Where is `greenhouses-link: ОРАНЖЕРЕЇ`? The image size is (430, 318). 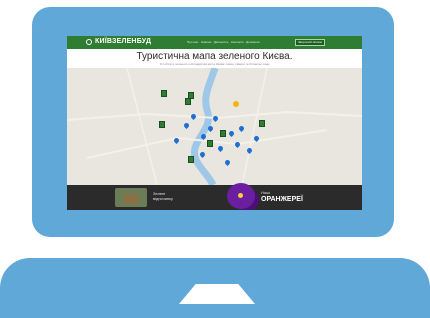 greenhouses-link: ОРАНЖЕРЕЇ is located at coordinates (282, 199).